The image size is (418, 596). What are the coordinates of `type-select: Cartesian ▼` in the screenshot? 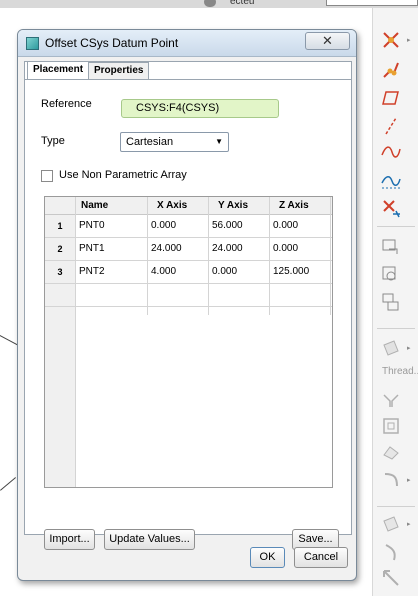 It's located at (174, 142).